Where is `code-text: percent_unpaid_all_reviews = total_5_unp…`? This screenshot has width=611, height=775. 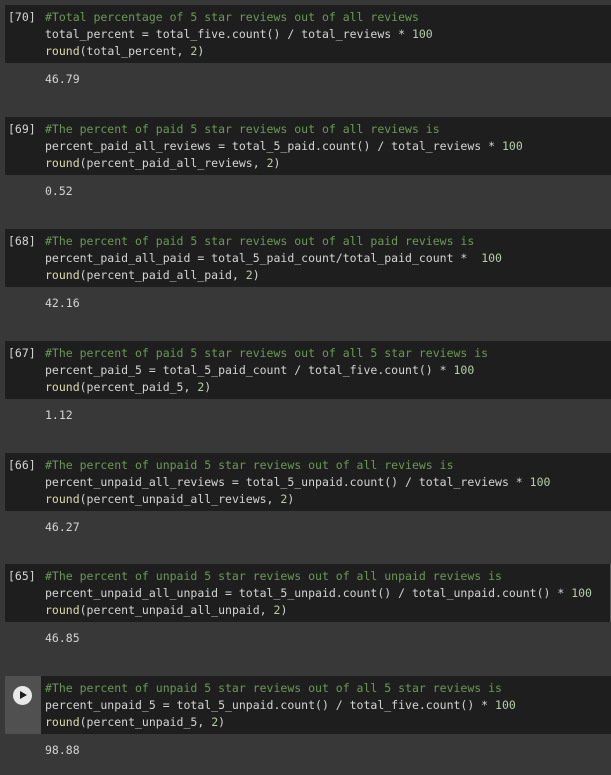 code-text: percent_unpaid_all_reviews = total_5_unp… is located at coordinates (287, 482).